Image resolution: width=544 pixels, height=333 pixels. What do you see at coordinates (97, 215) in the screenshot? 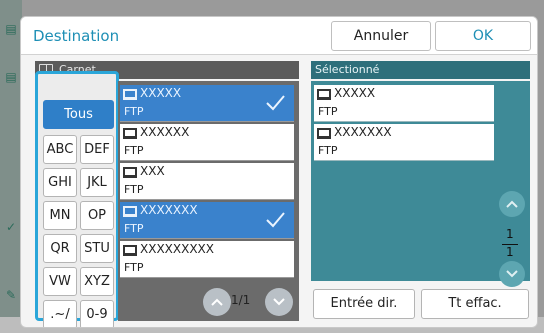
I see `filter-op-button: OP` at bounding box center [97, 215].